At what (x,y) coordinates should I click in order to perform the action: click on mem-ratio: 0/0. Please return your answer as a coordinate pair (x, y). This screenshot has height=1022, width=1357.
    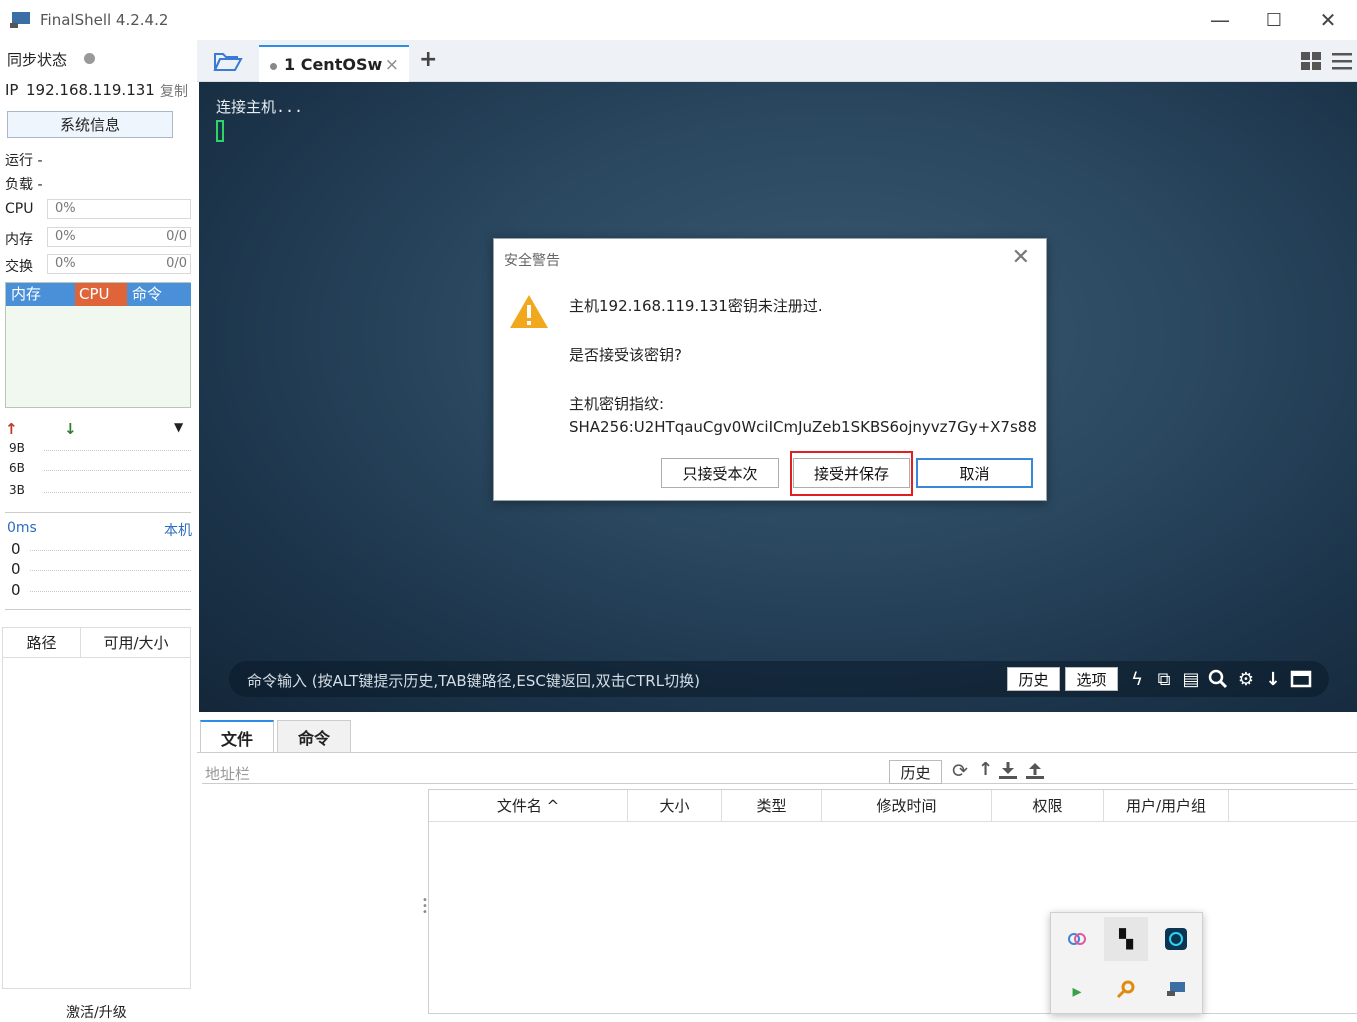
    Looking at the image, I should click on (176, 236).